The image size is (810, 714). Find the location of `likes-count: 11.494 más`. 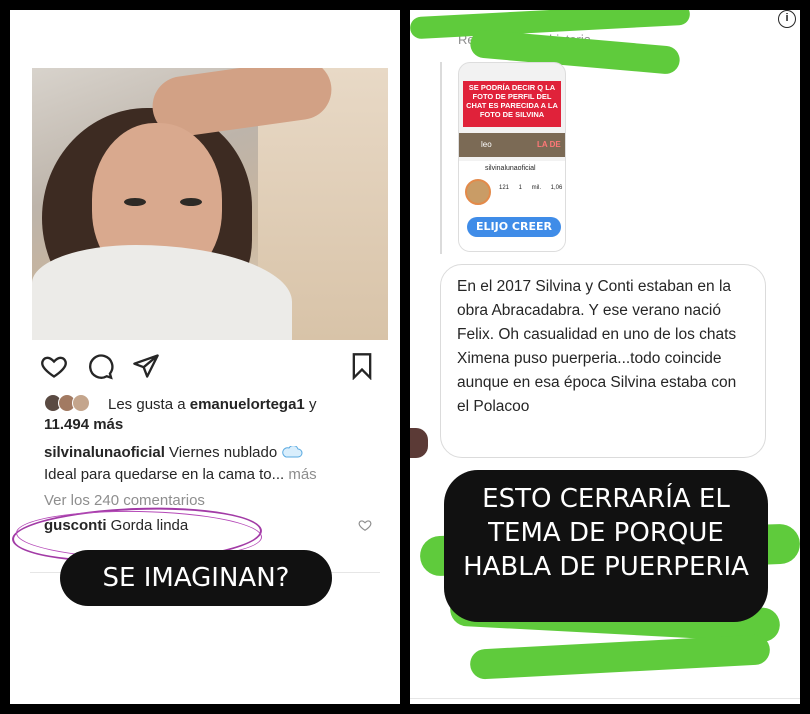

likes-count: 11.494 más is located at coordinates (83, 424).